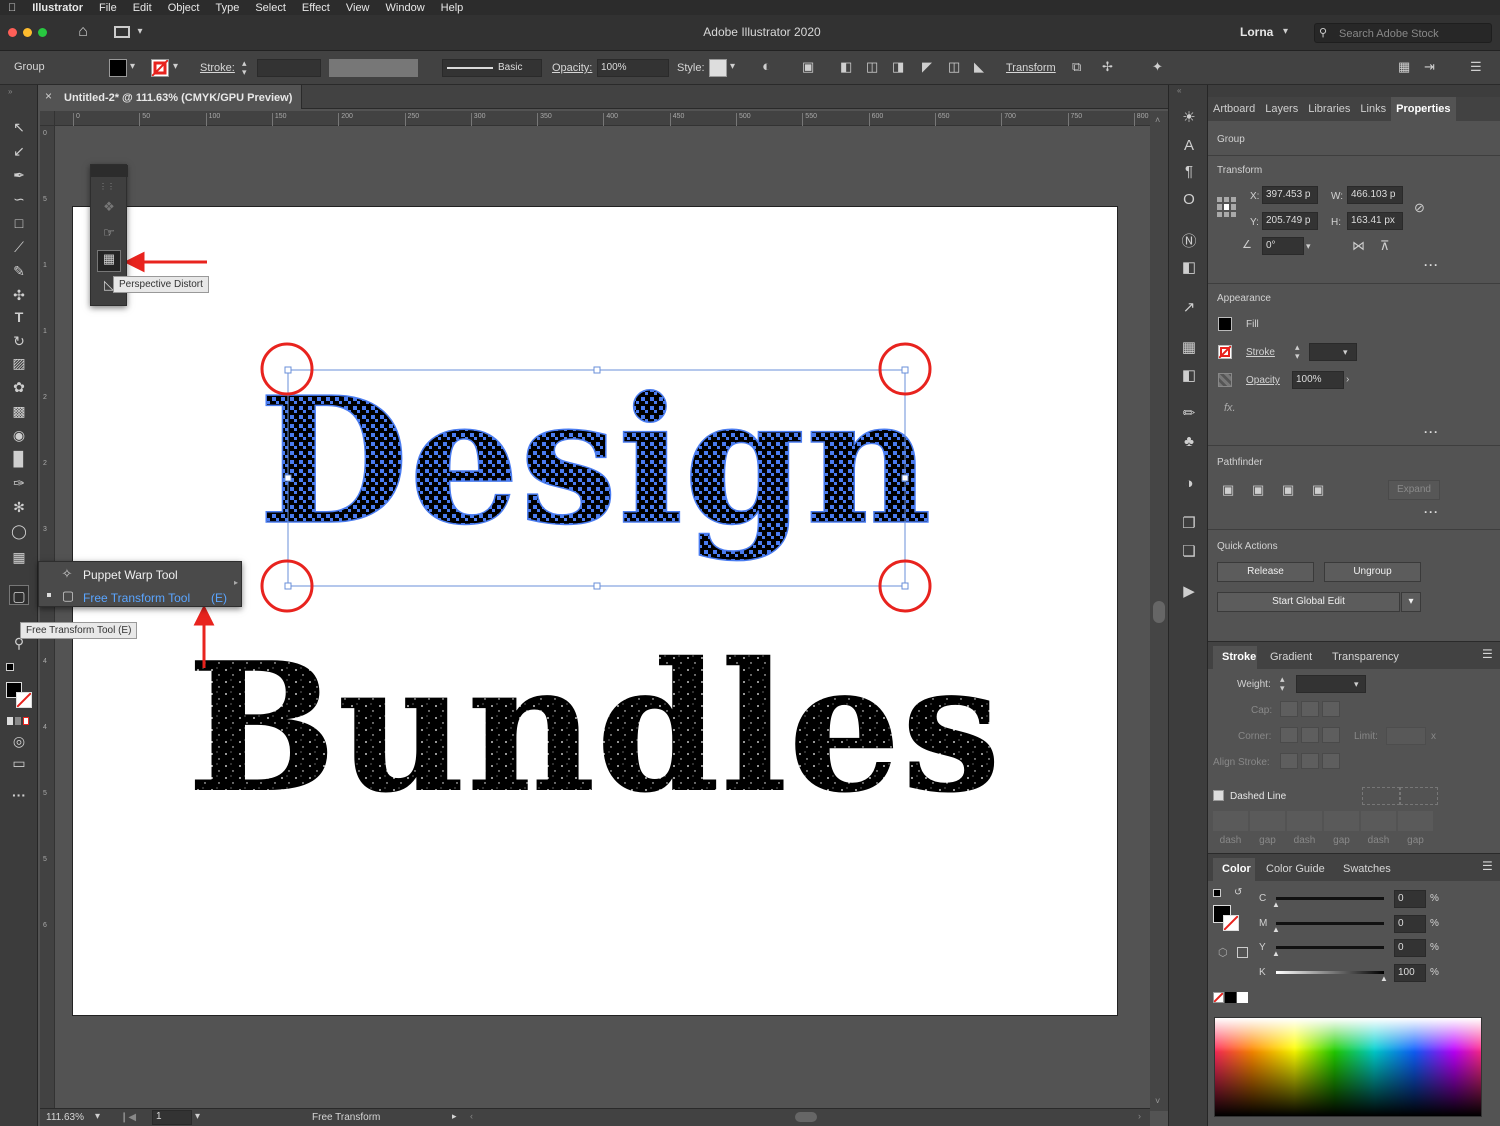  I want to click on artboard-tool-icon: ▦, so click(19, 557).